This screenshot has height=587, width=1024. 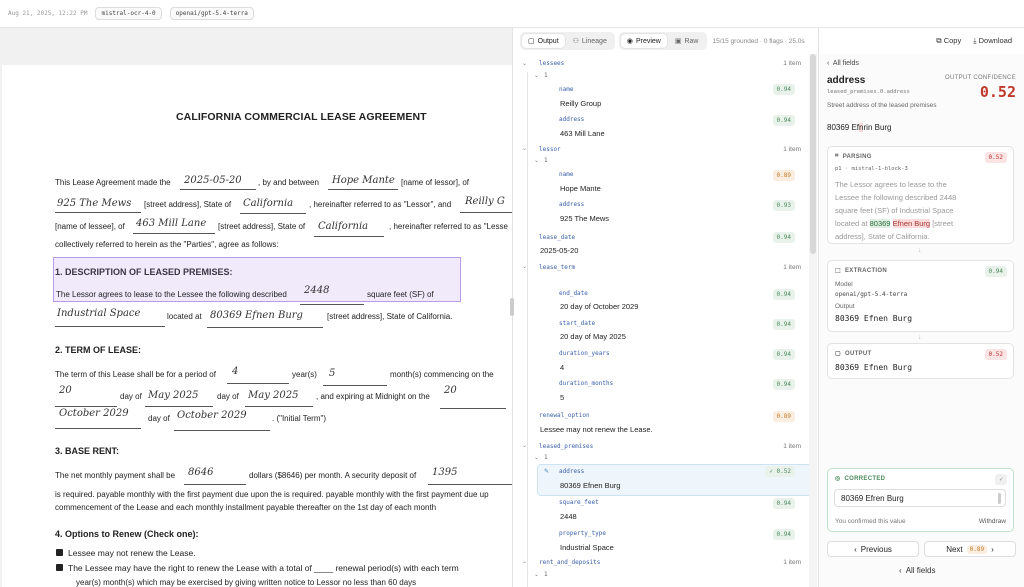 I want to click on view-mode-tabs: ▢ Output ⚇ Lineage, so click(x=567, y=41).